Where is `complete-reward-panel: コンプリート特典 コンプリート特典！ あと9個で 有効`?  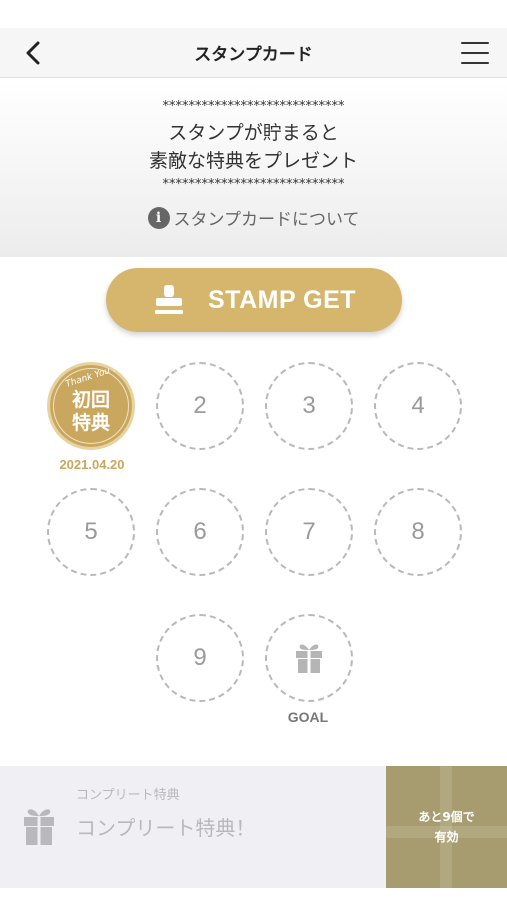 complete-reward-panel: コンプリート特典 コンプリート特典！ あと9個で 有効 is located at coordinates (253, 827).